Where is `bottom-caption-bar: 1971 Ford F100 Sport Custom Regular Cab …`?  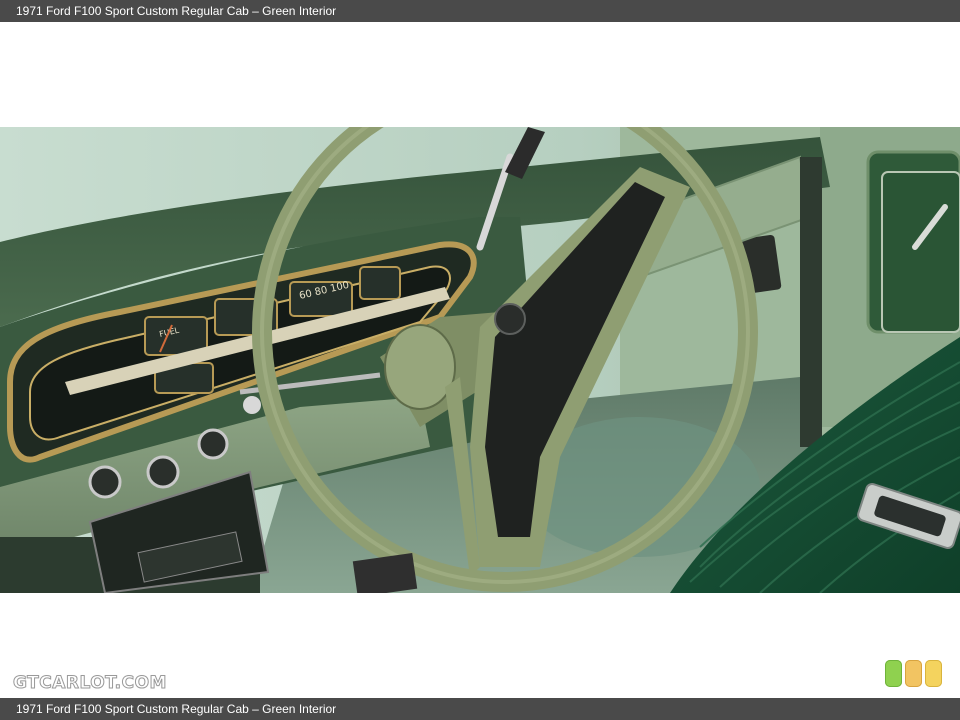 bottom-caption-bar: 1971 Ford F100 Sport Custom Regular Cab … is located at coordinates (480, 709).